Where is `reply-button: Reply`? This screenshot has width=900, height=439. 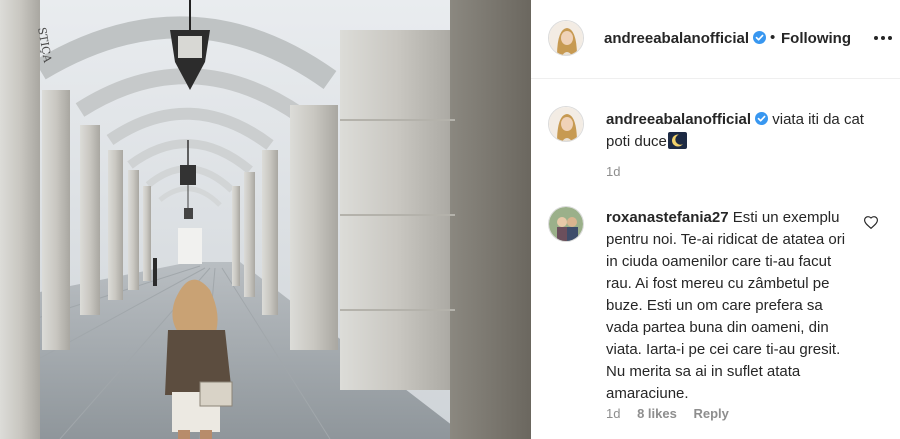 reply-button: Reply is located at coordinates (710, 413).